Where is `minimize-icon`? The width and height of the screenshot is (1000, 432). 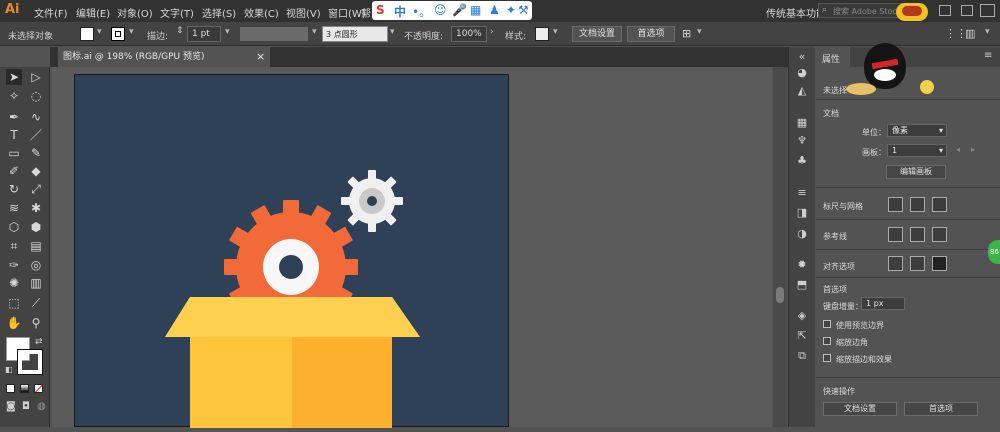
minimize-icon is located at coordinates (967, 10).